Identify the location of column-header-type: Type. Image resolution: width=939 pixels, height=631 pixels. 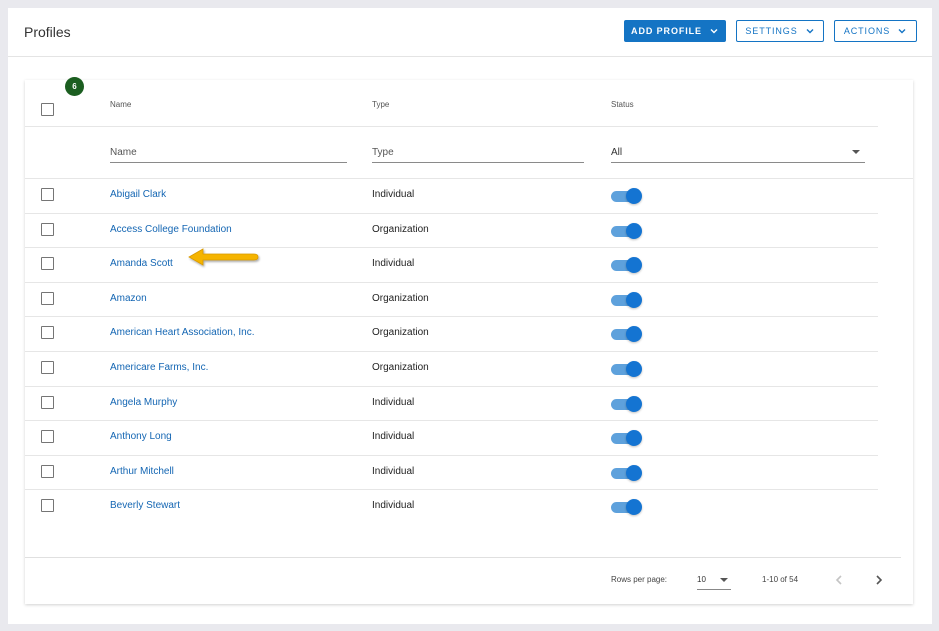
(380, 104).